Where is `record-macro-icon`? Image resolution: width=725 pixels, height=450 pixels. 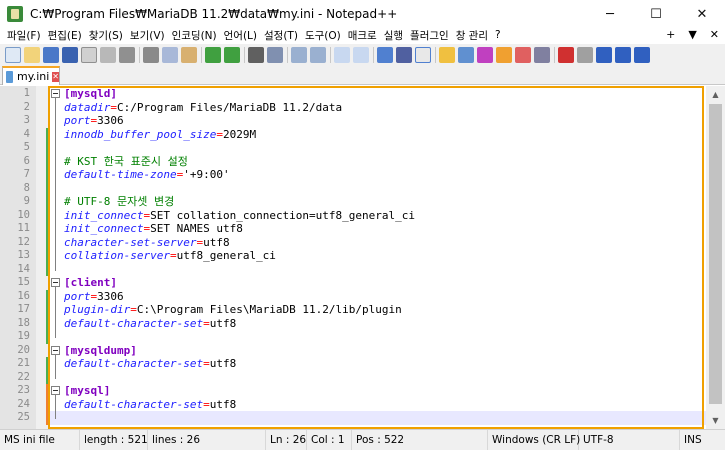 record-macro-icon is located at coordinates (566, 55).